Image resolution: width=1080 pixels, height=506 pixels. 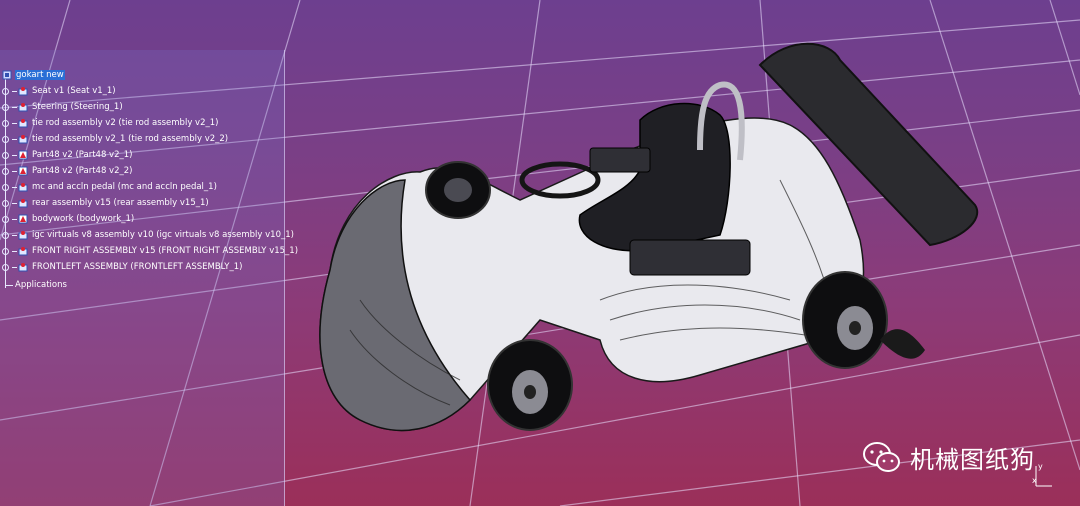 I want to click on tree-item: Part48 v2 (Part48 v2_2), so click(x=67, y=171).